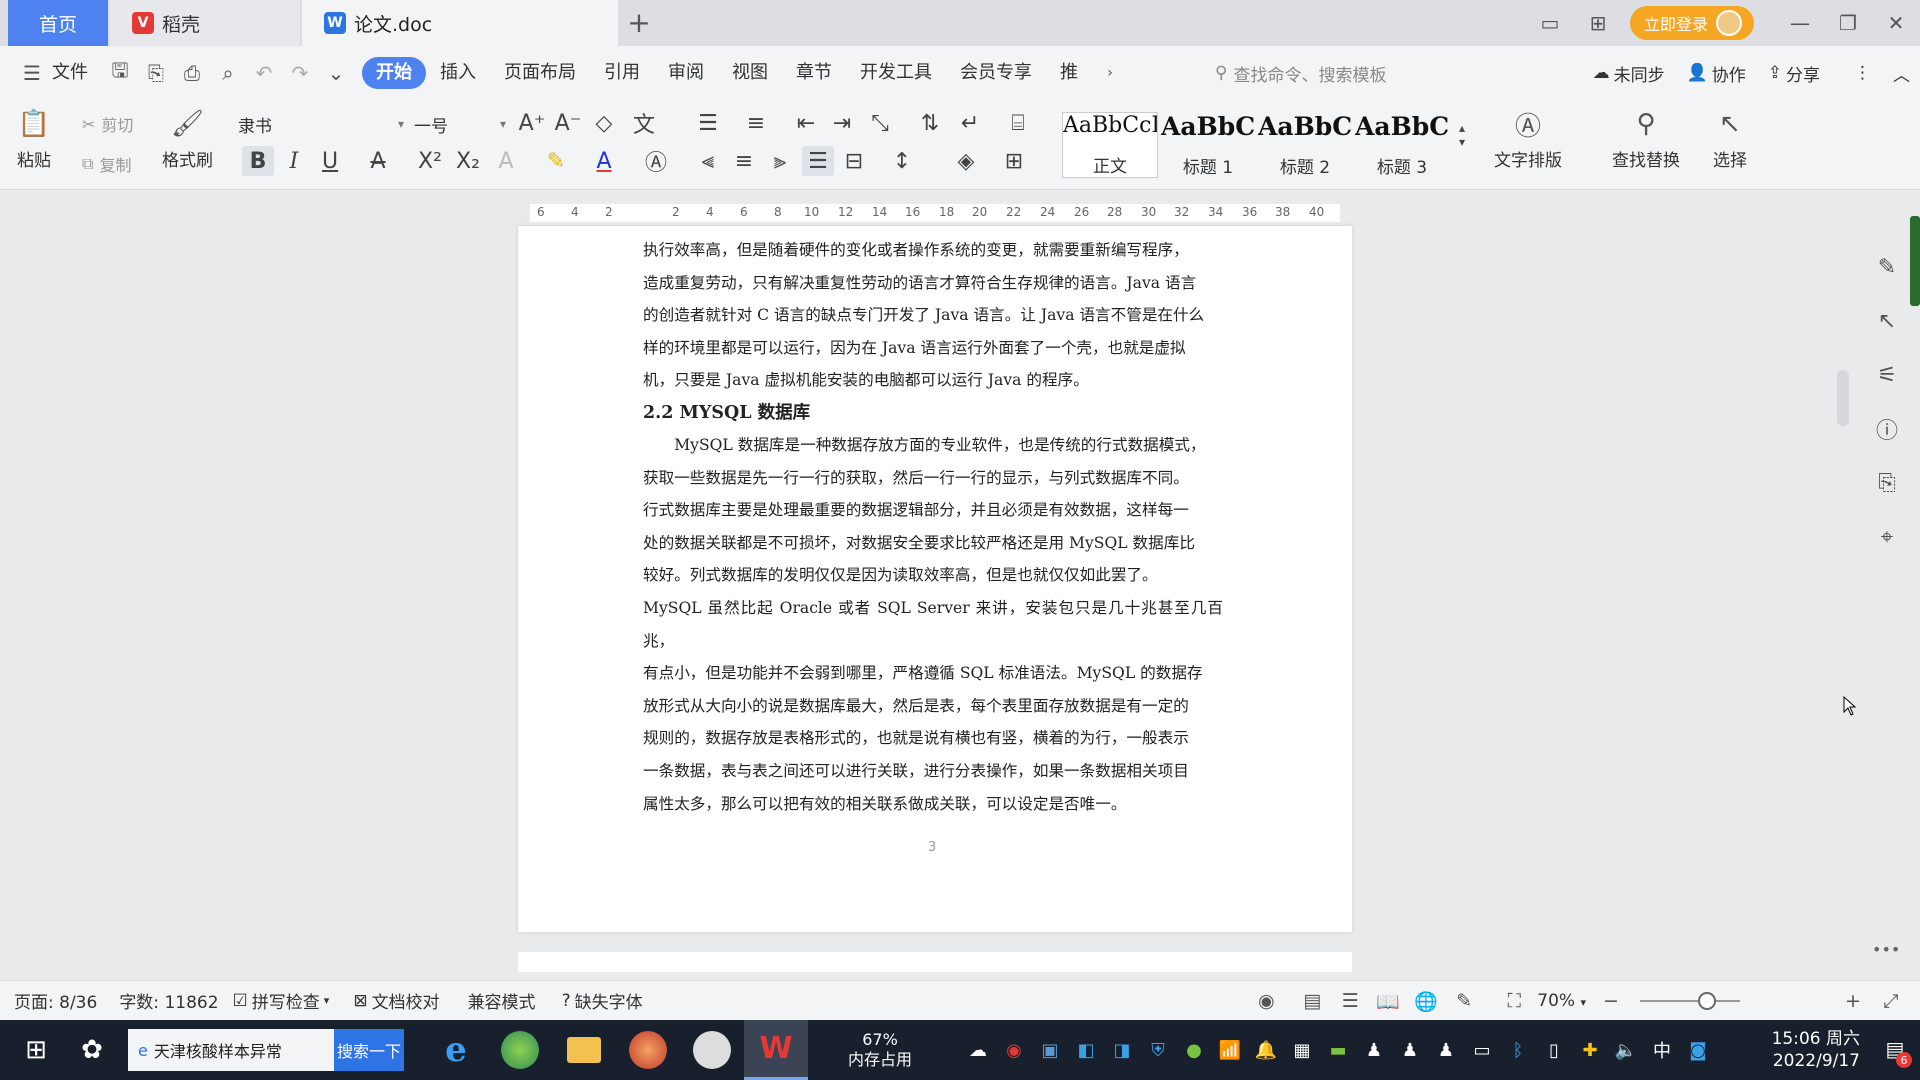  What do you see at coordinates (378, 161) in the screenshot?
I see `strikethrough-button: A` at bounding box center [378, 161].